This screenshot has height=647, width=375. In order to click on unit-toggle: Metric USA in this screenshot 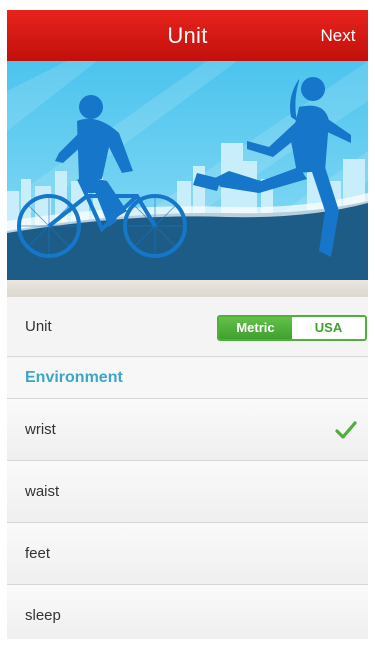, I will do `click(292, 328)`.